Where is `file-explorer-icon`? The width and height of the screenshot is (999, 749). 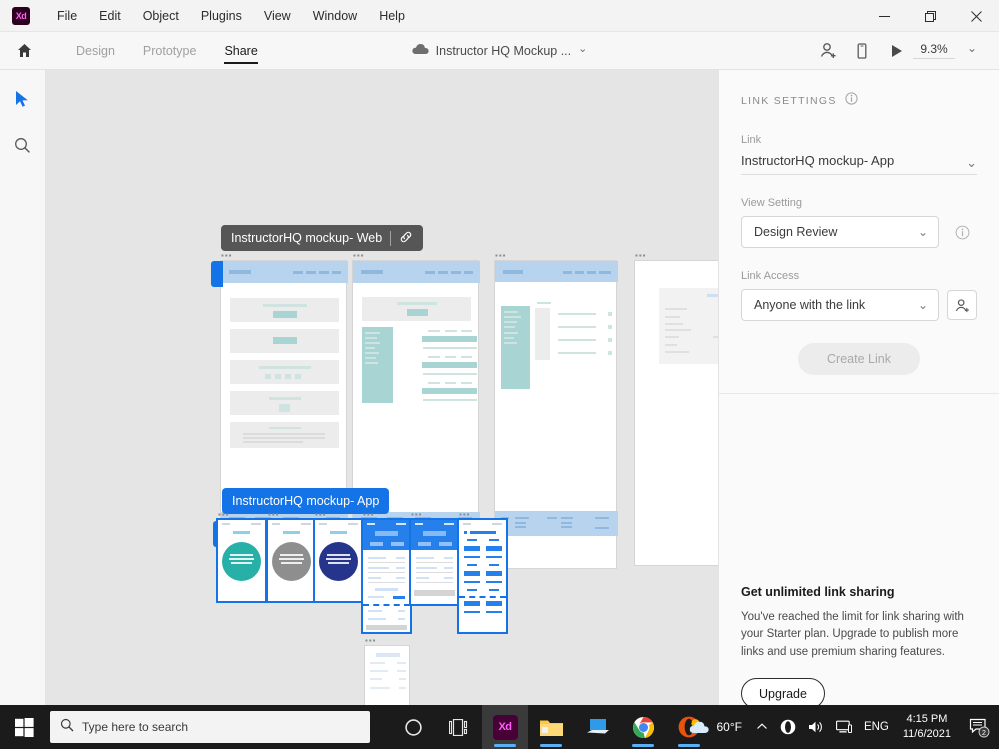
file-explorer-icon is located at coordinates (551, 727).